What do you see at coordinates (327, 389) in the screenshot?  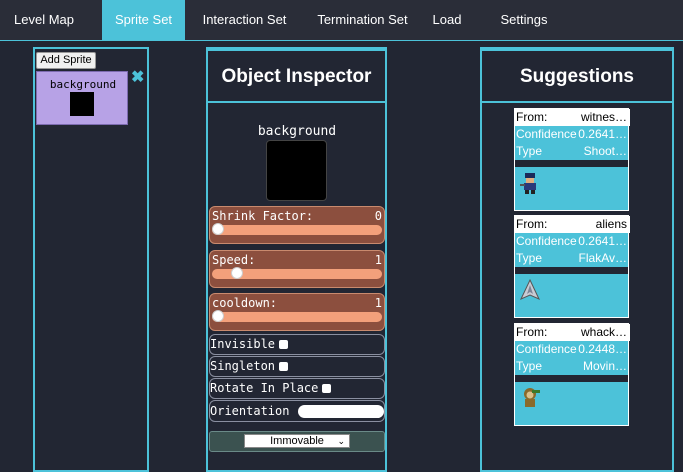 I see `rotate-checkbox` at bounding box center [327, 389].